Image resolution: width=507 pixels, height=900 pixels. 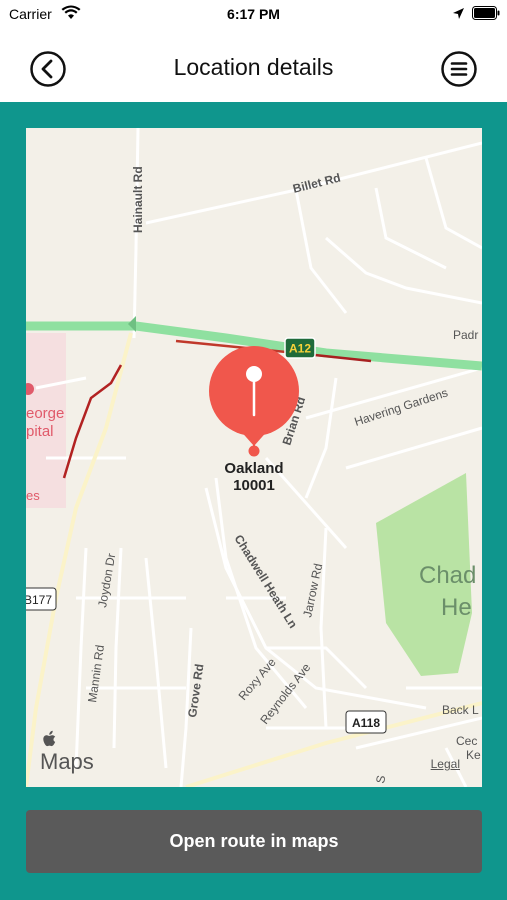 I want to click on menu-button, so click(x=459, y=69).